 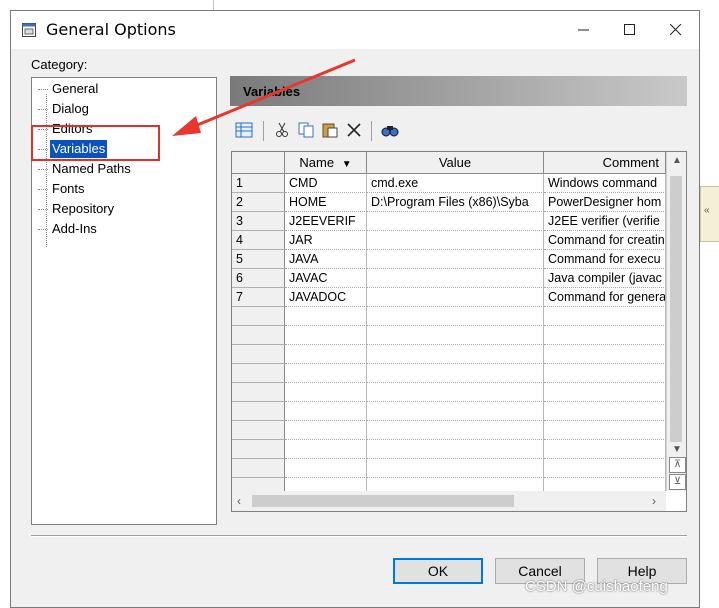 What do you see at coordinates (605, 240) in the screenshot?
I see `cell-comment: Command for creatin` at bounding box center [605, 240].